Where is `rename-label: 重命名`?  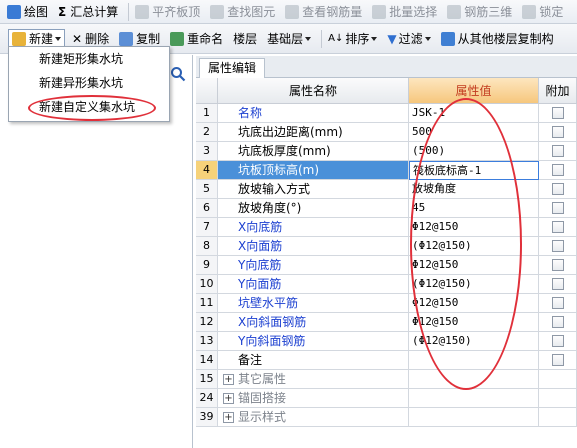 rename-label: 重命名 is located at coordinates (205, 39).